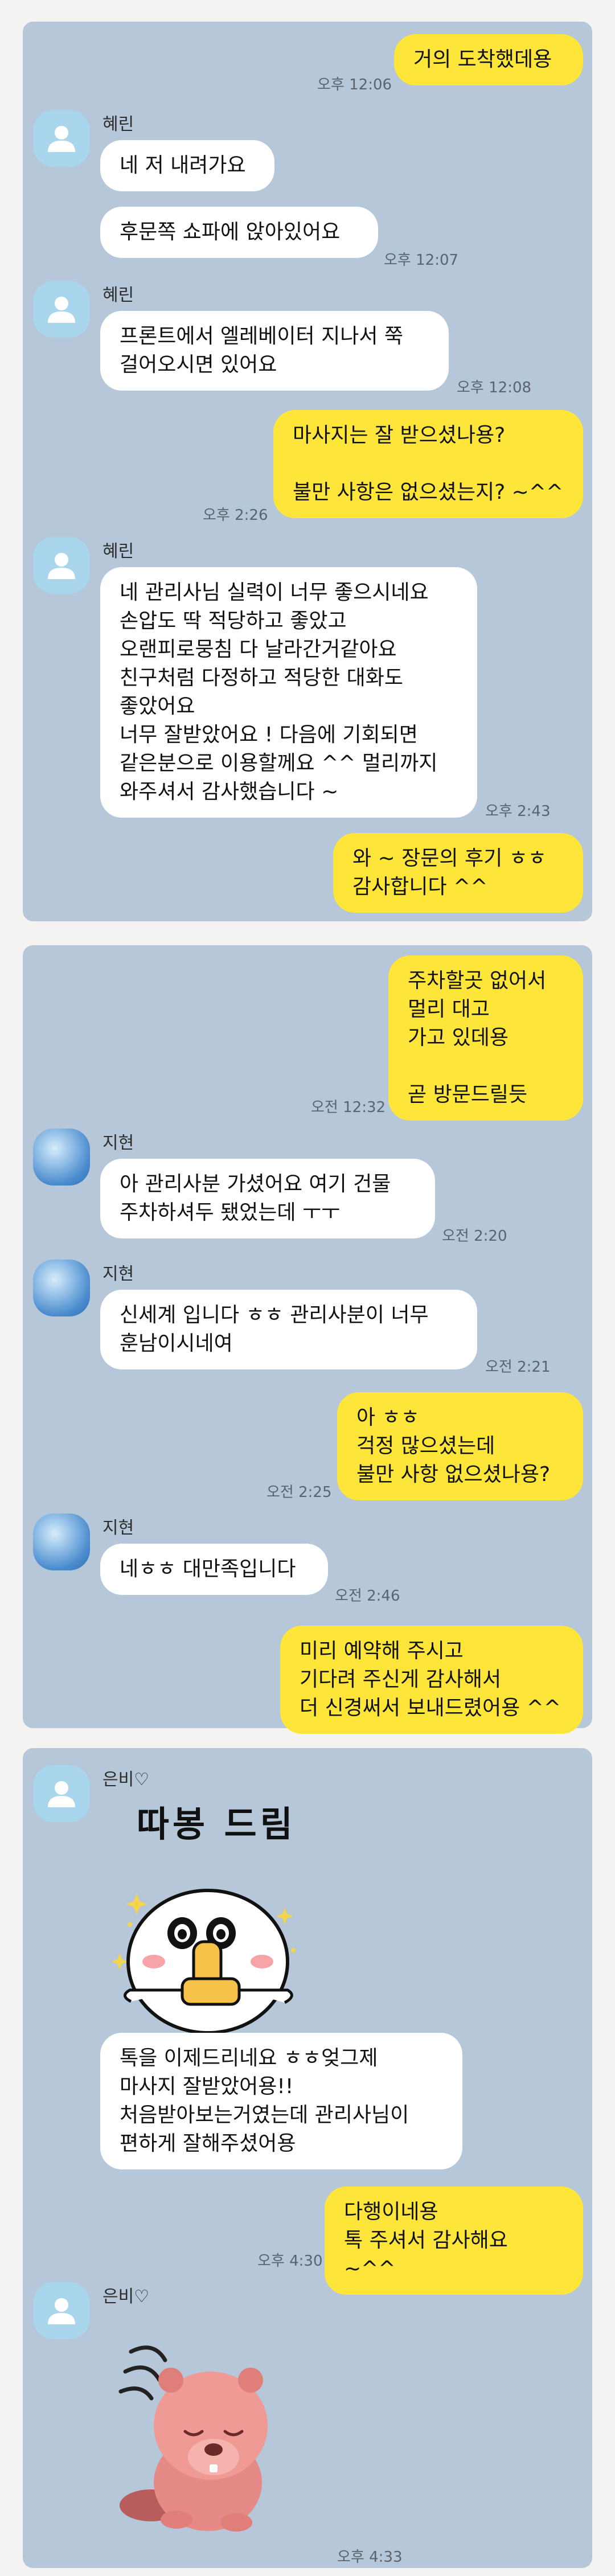 The height and width of the screenshot is (2576, 615). I want to click on my-message-bubble: 아 ㅎㅎ 걱정 많으셨는데 불만 사항 없으셨나용?, so click(460, 1446).